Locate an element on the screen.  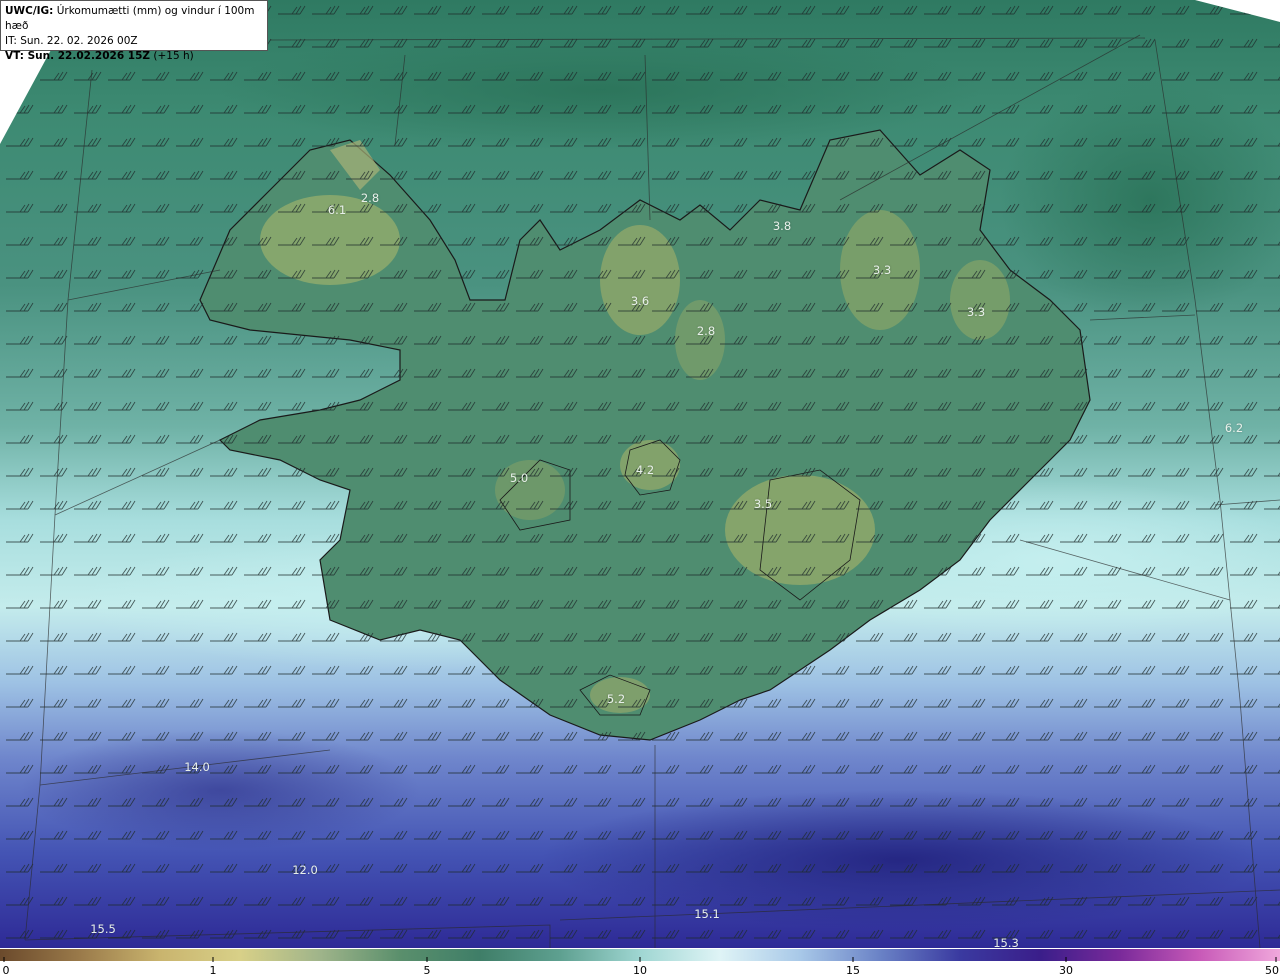
colorbar-tick-label: 10 is located at coordinates (640, 970).